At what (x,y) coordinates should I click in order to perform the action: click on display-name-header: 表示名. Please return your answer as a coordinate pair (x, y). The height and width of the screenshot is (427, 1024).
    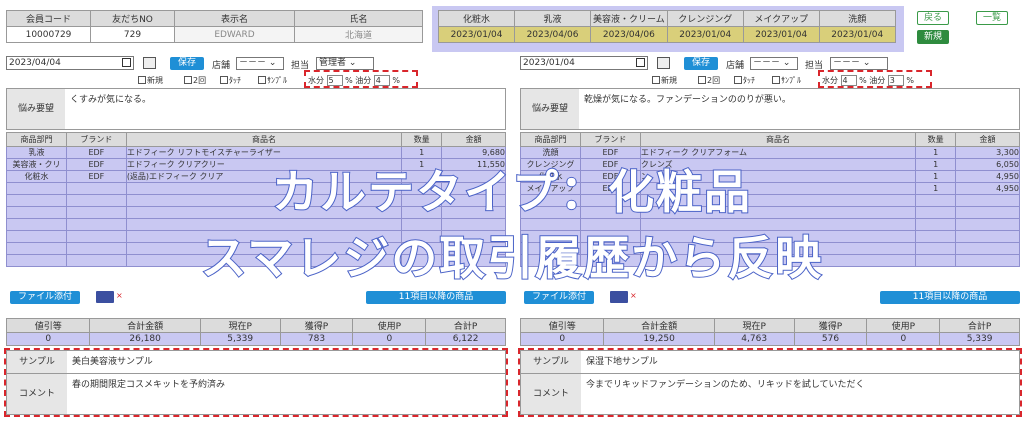
    Looking at the image, I should click on (234, 18).